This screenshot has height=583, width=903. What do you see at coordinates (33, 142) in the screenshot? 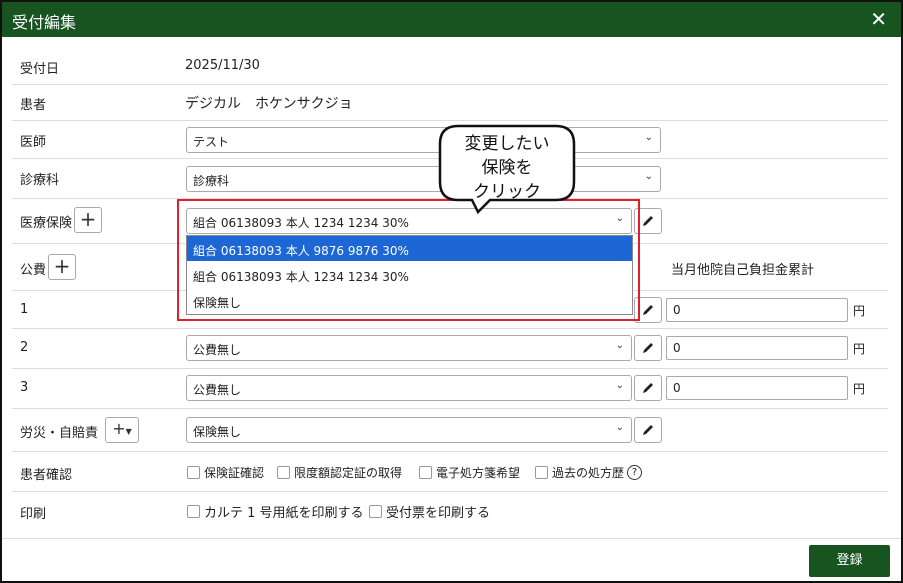
I see `doctor-label: 医師` at bounding box center [33, 142].